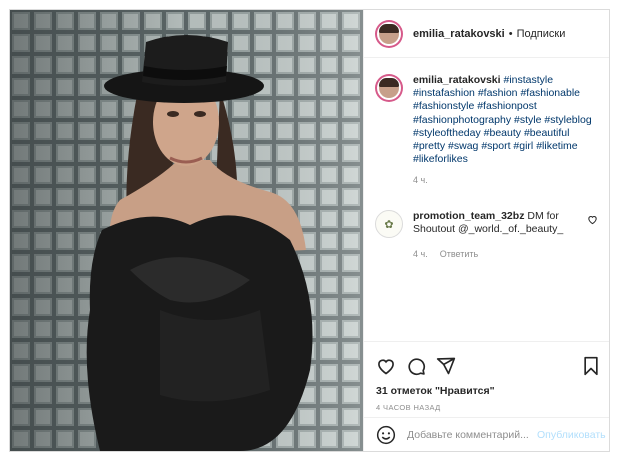 This screenshot has height=462, width=620. Describe the element at coordinates (567, 120) in the screenshot. I see `hashtag-link: #styleblog` at that location.